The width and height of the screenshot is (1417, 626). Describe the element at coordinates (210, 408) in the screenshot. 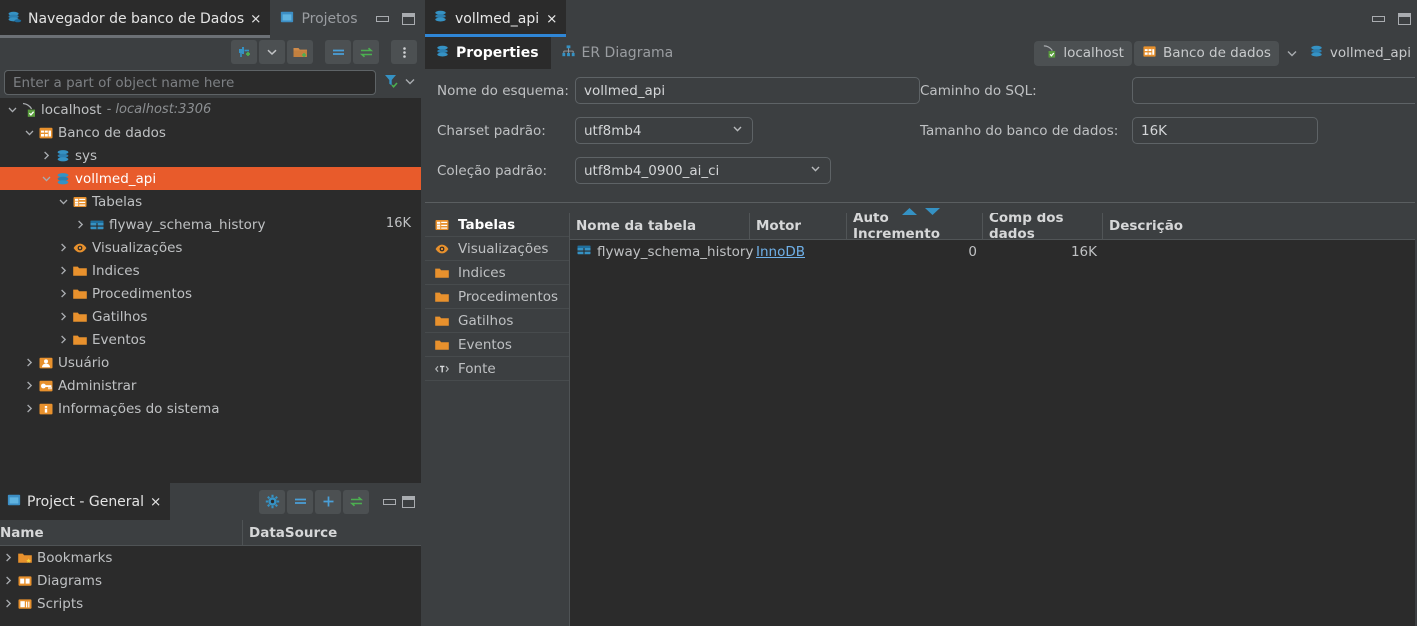

I see `tree-node-informa-es-do-sistema: Informações do sistema` at that location.